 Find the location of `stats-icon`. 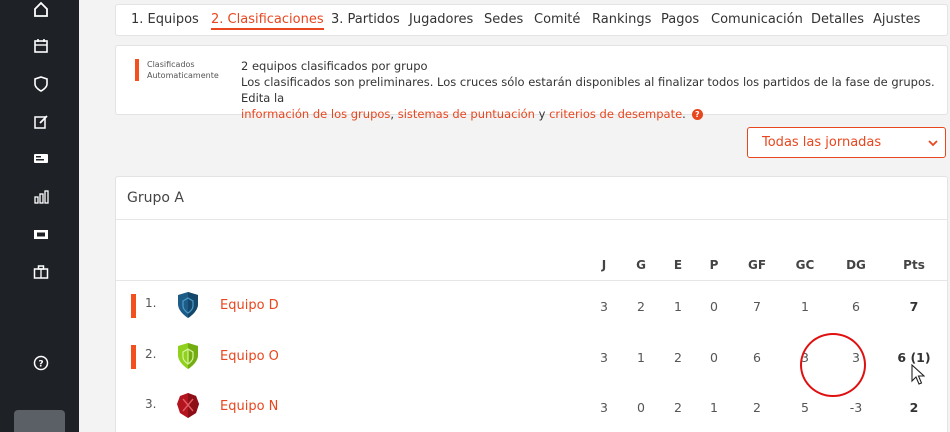

stats-icon is located at coordinates (41, 197).